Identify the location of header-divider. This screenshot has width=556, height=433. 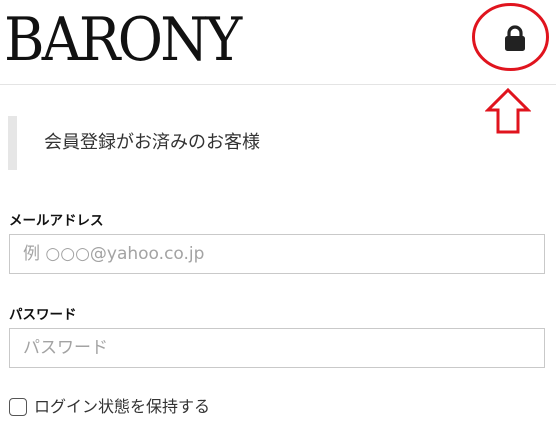
(278, 84).